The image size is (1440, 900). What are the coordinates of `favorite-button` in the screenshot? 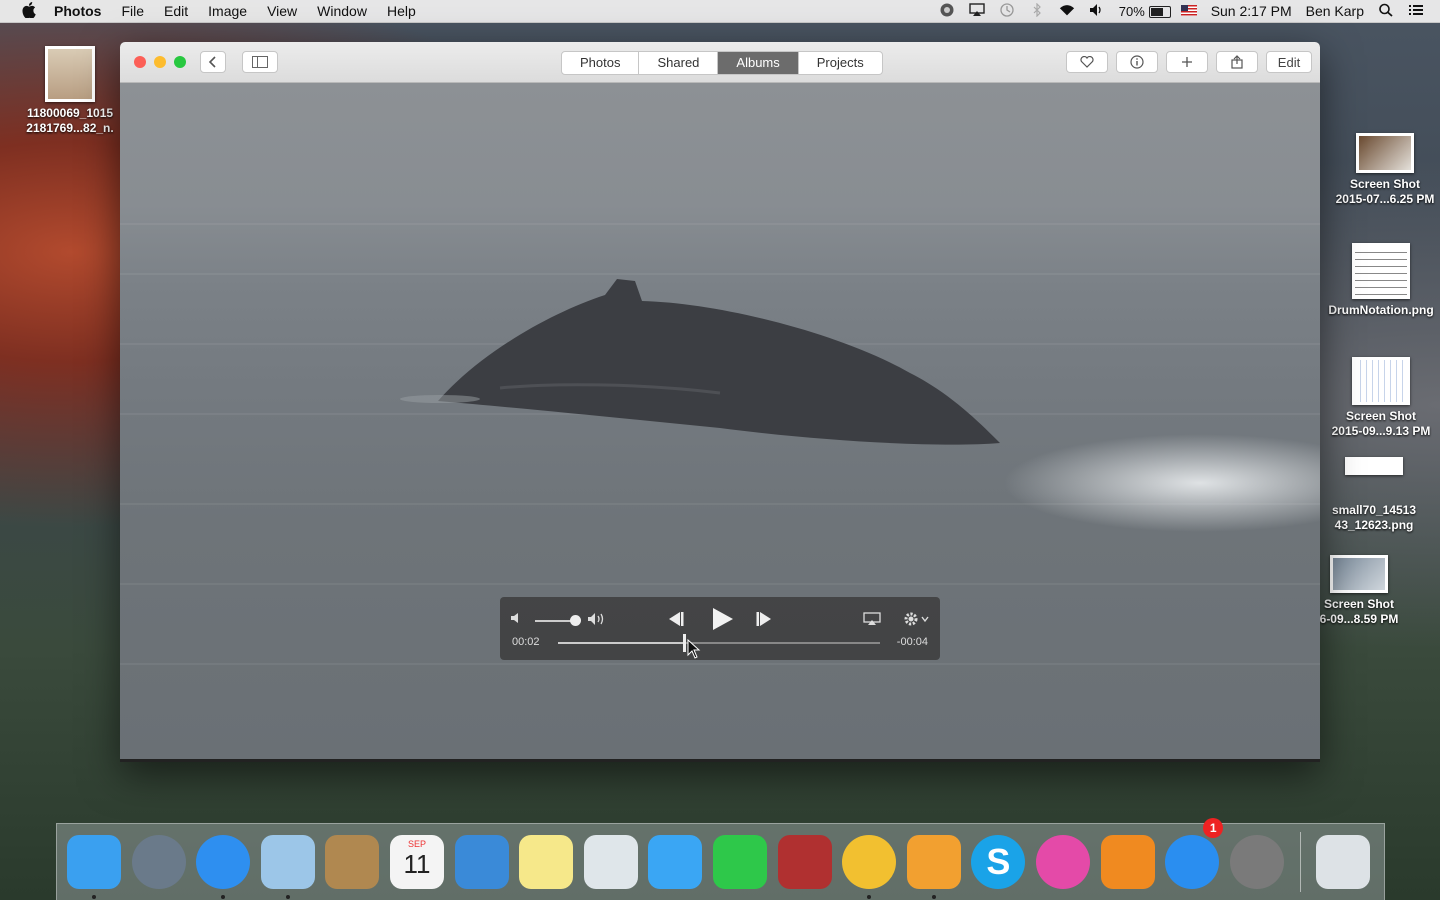 It's located at (1087, 62).